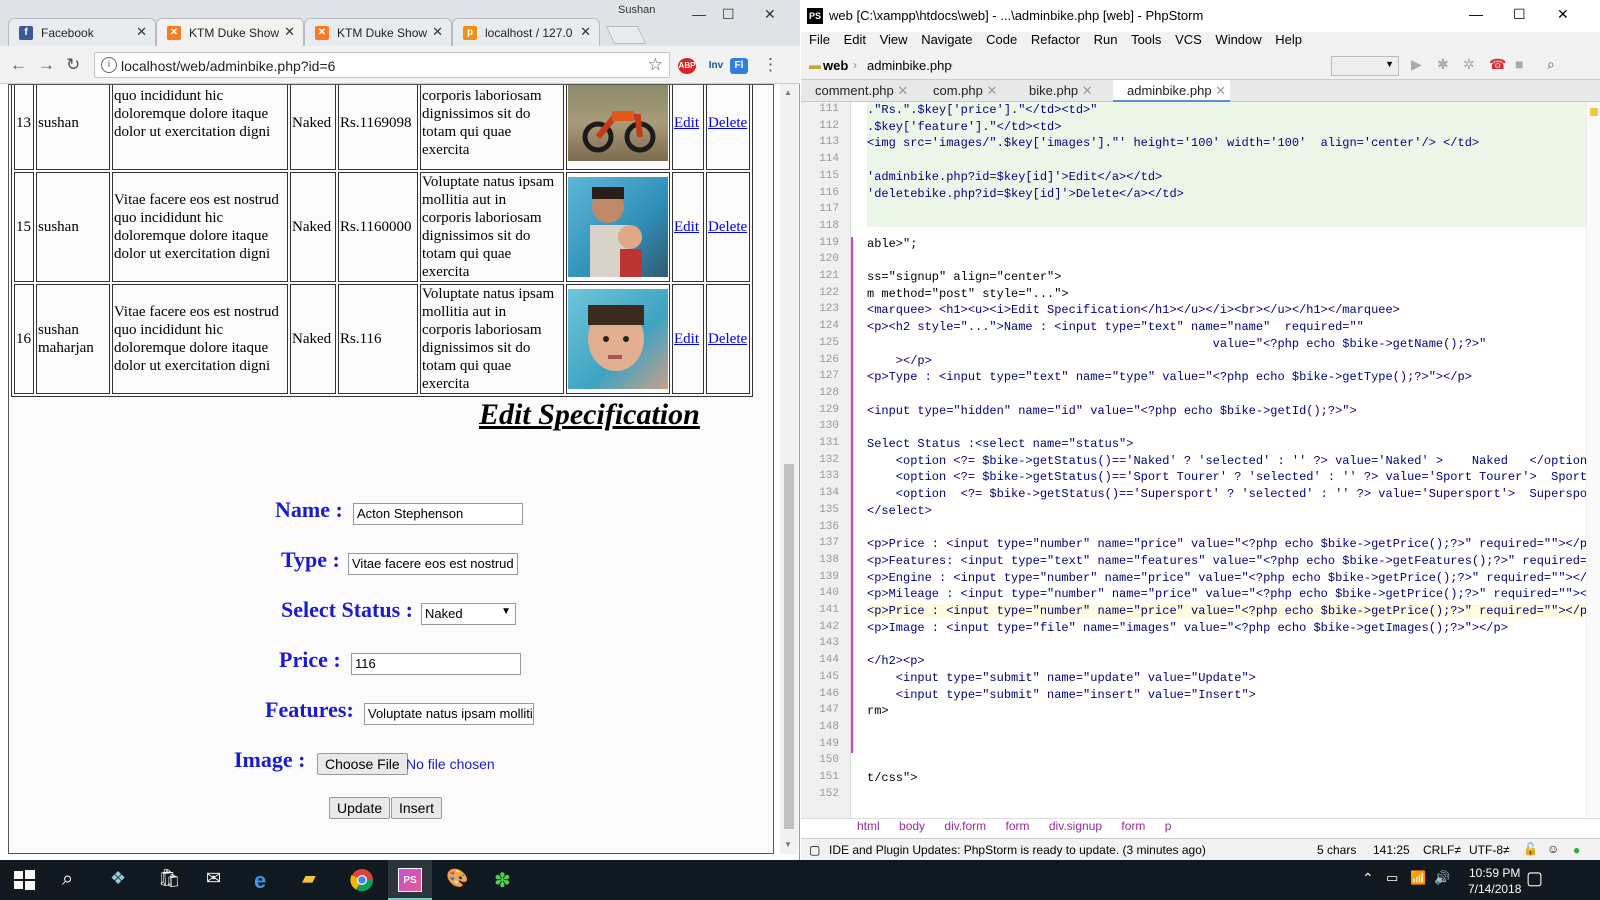 This screenshot has height=900, width=1600. I want to click on menu-file: File, so click(819, 39).